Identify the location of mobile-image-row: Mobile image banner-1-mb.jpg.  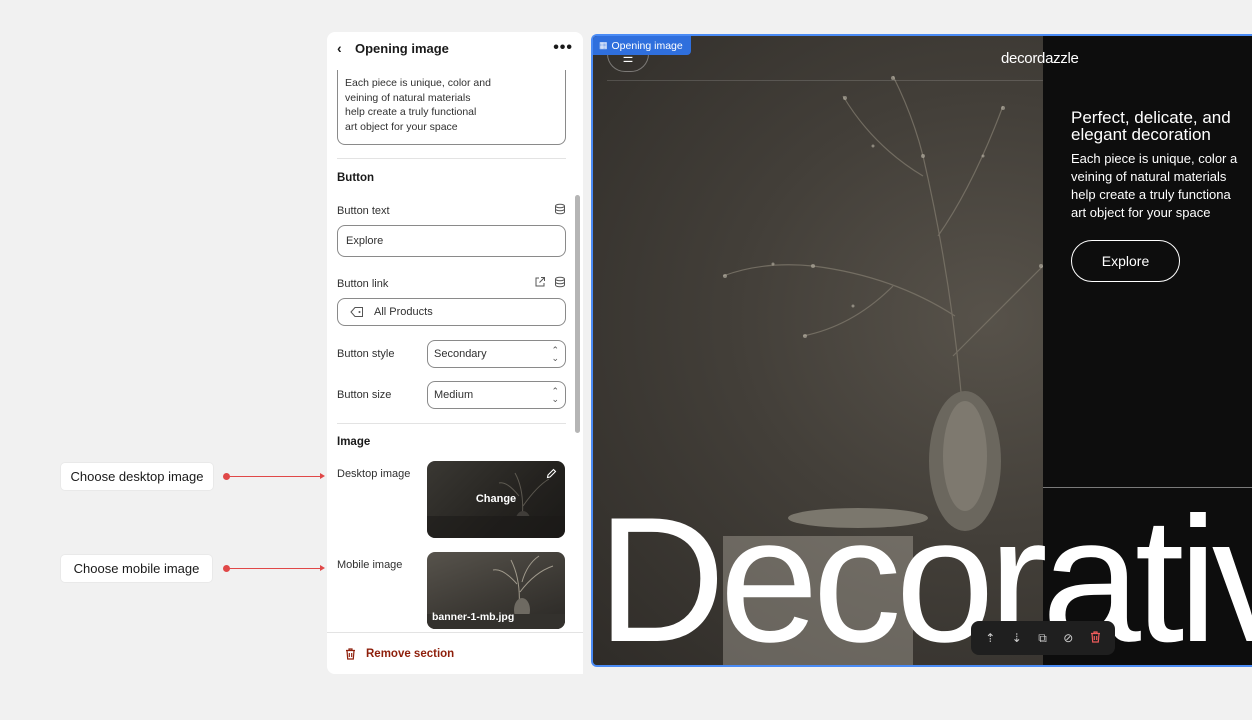
(451, 590).